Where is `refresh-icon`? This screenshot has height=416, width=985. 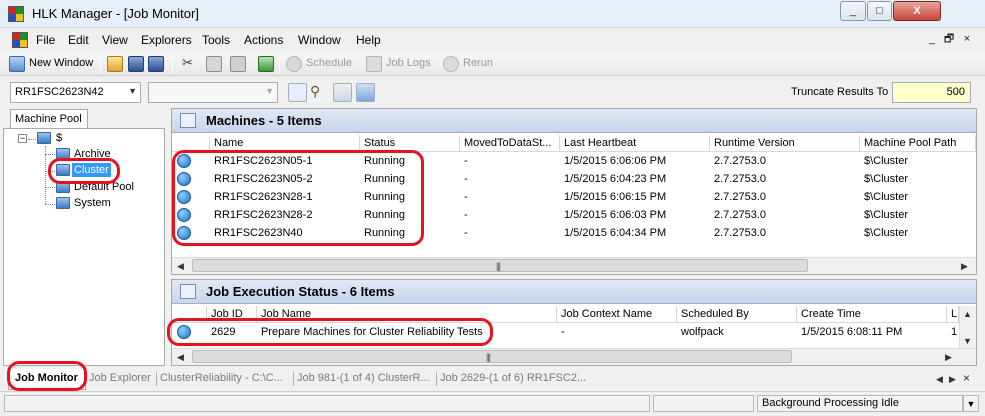
refresh-icon is located at coordinates (266, 64).